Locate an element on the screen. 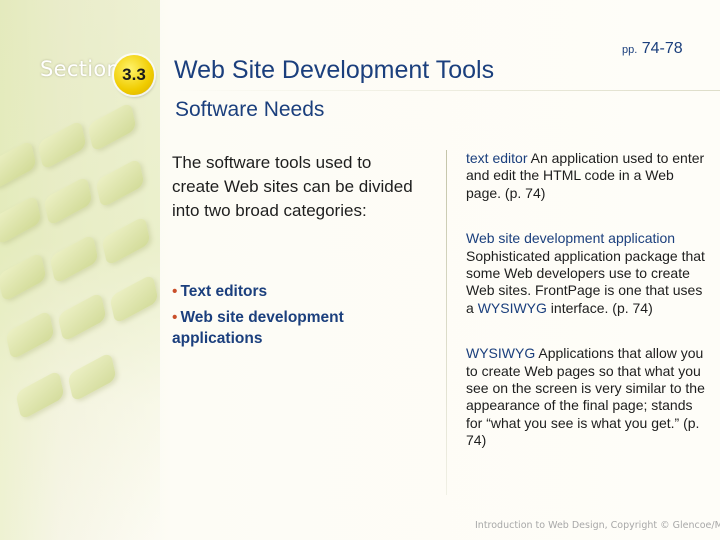 The height and width of the screenshot is (540, 720). section-label: Section is located at coordinates (80, 69).